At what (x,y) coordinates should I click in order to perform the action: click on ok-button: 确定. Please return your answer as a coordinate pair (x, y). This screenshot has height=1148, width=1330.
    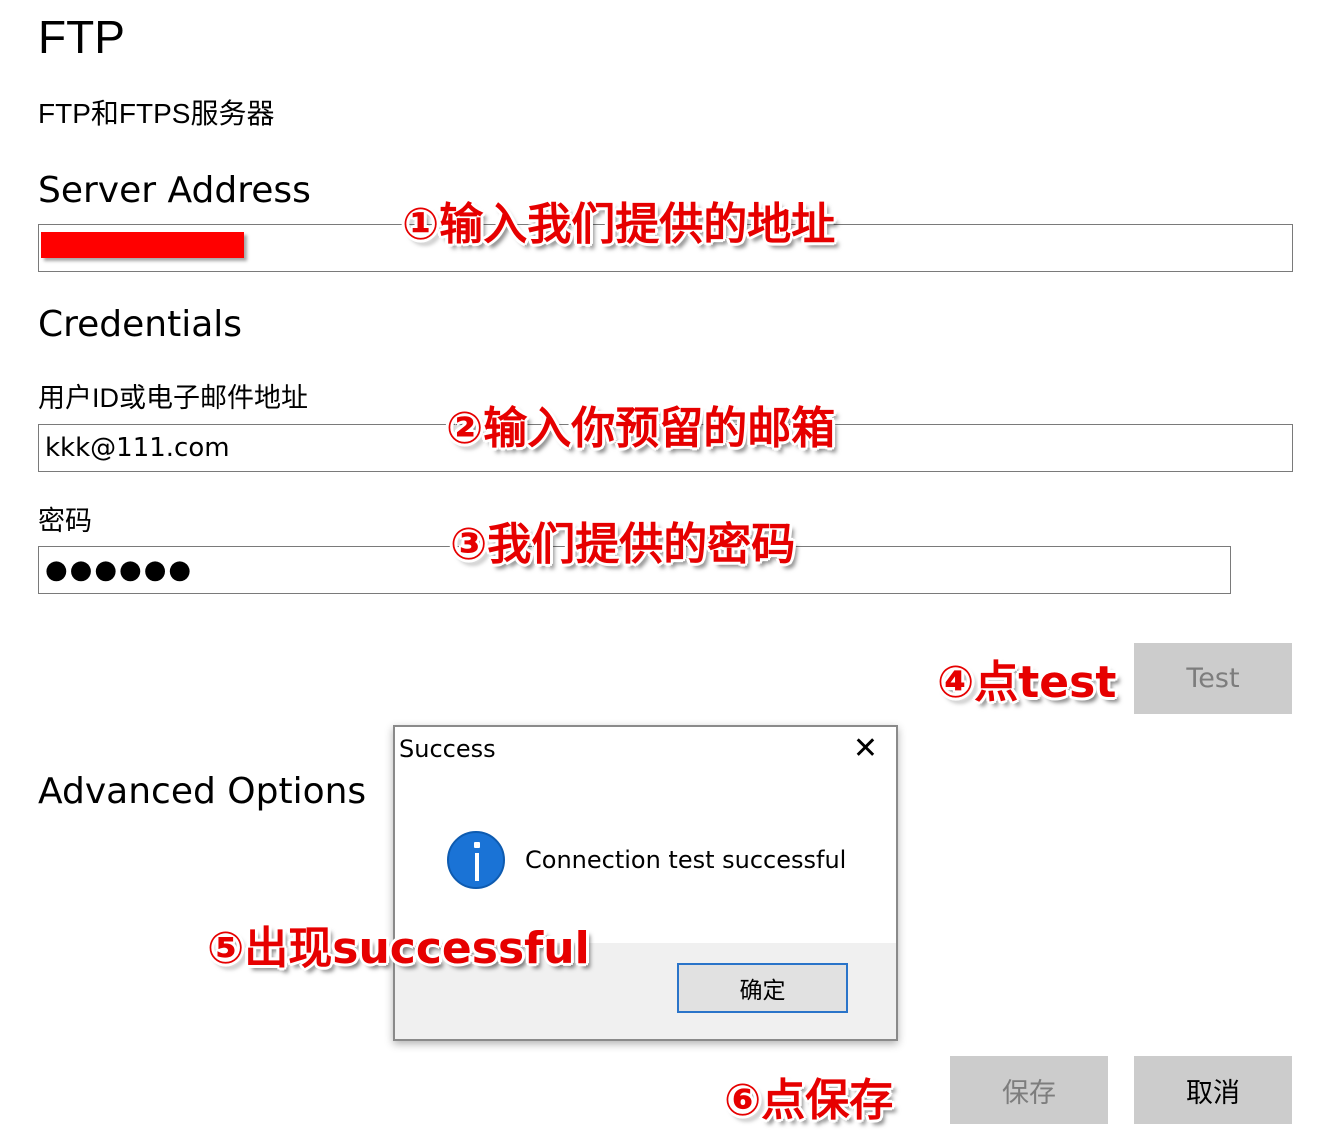
    Looking at the image, I should click on (762, 988).